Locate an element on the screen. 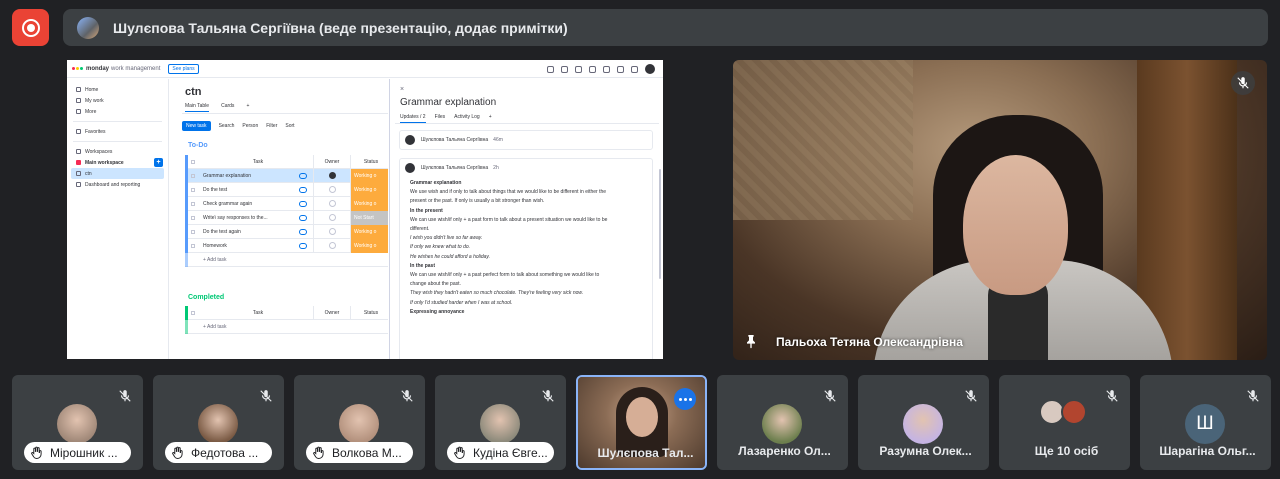 The width and height of the screenshot is (1280, 479). post-line: different. is located at coordinates (420, 229).